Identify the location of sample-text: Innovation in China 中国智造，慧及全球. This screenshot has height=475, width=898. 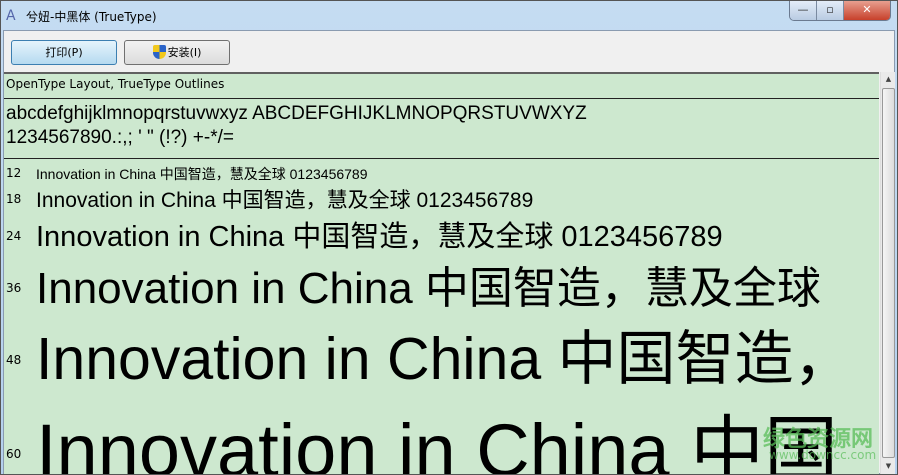
(428, 288).